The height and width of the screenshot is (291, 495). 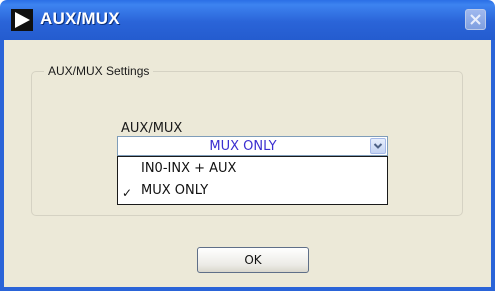 I want to click on option-label: IN0-INX + AUX, so click(x=189, y=168).